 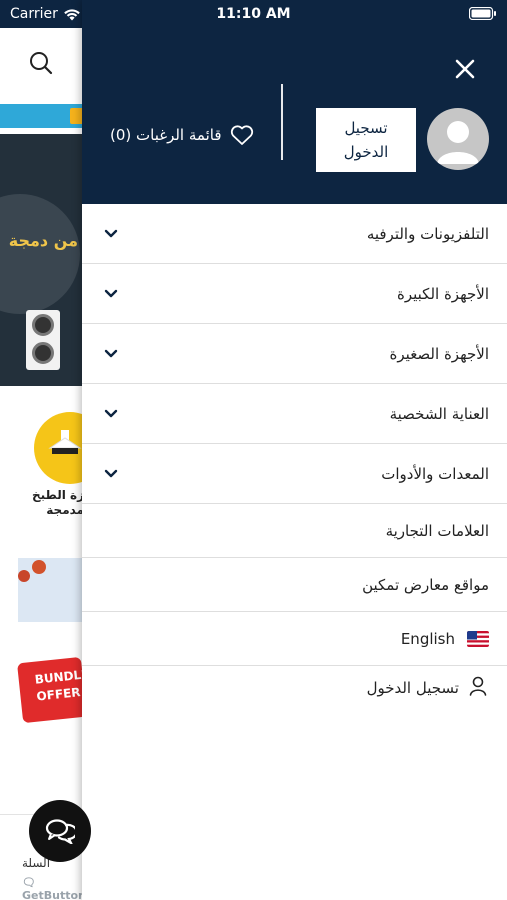 What do you see at coordinates (435, 473) in the screenshot?
I see `menu-item-label: المعدات والأدوات` at bounding box center [435, 473].